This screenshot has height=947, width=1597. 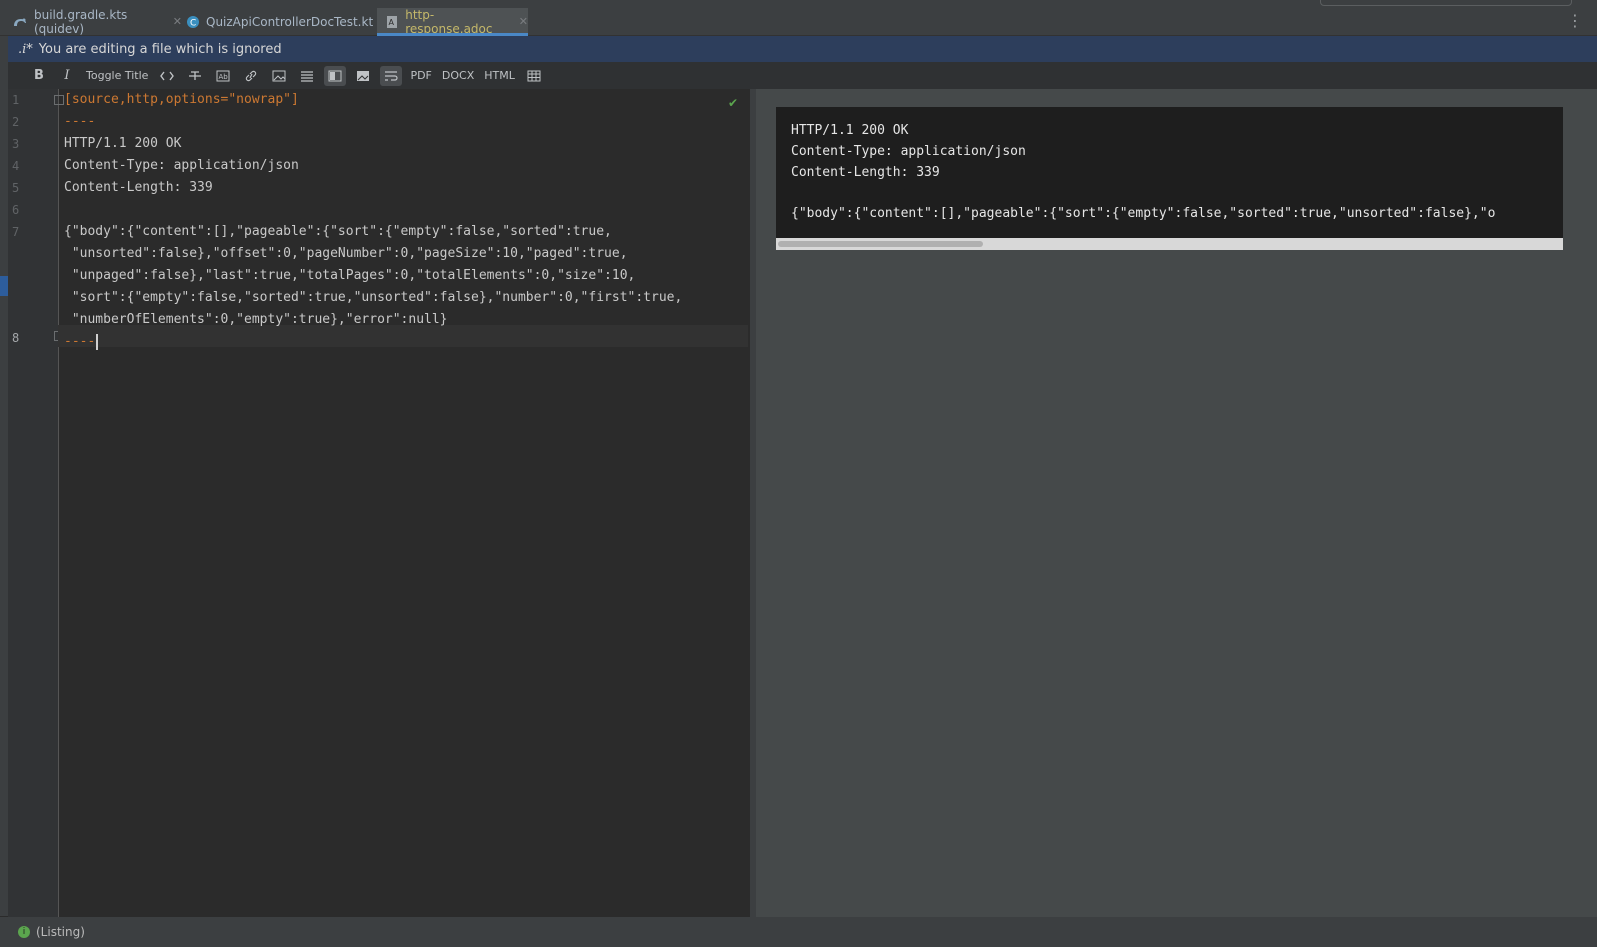 What do you see at coordinates (4, 286) in the screenshot?
I see `scope-marker` at bounding box center [4, 286].